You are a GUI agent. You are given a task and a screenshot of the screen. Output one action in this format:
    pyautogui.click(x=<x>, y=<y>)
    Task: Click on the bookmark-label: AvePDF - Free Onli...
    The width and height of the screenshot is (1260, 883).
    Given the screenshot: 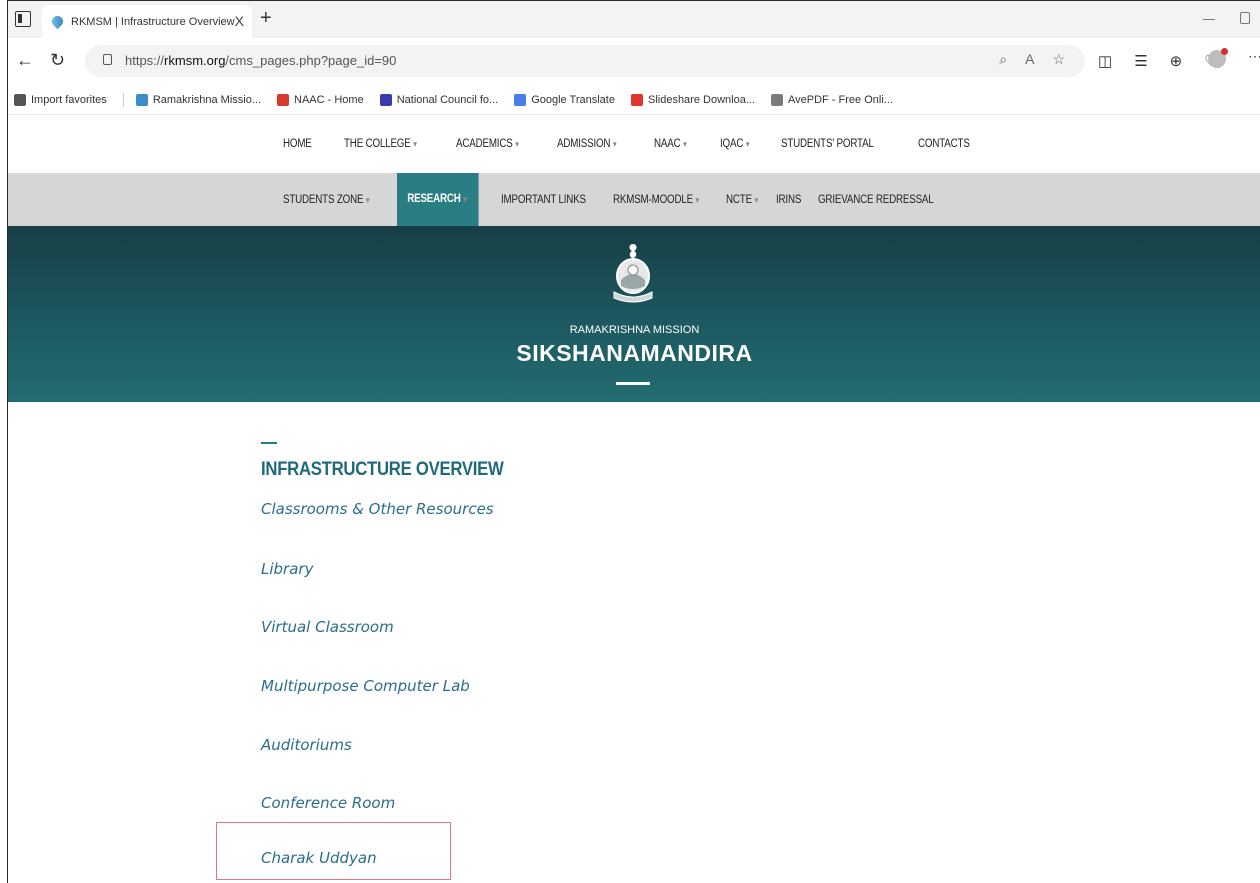 What is the action you would take?
    pyautogui.click(x=840, y=100)
    